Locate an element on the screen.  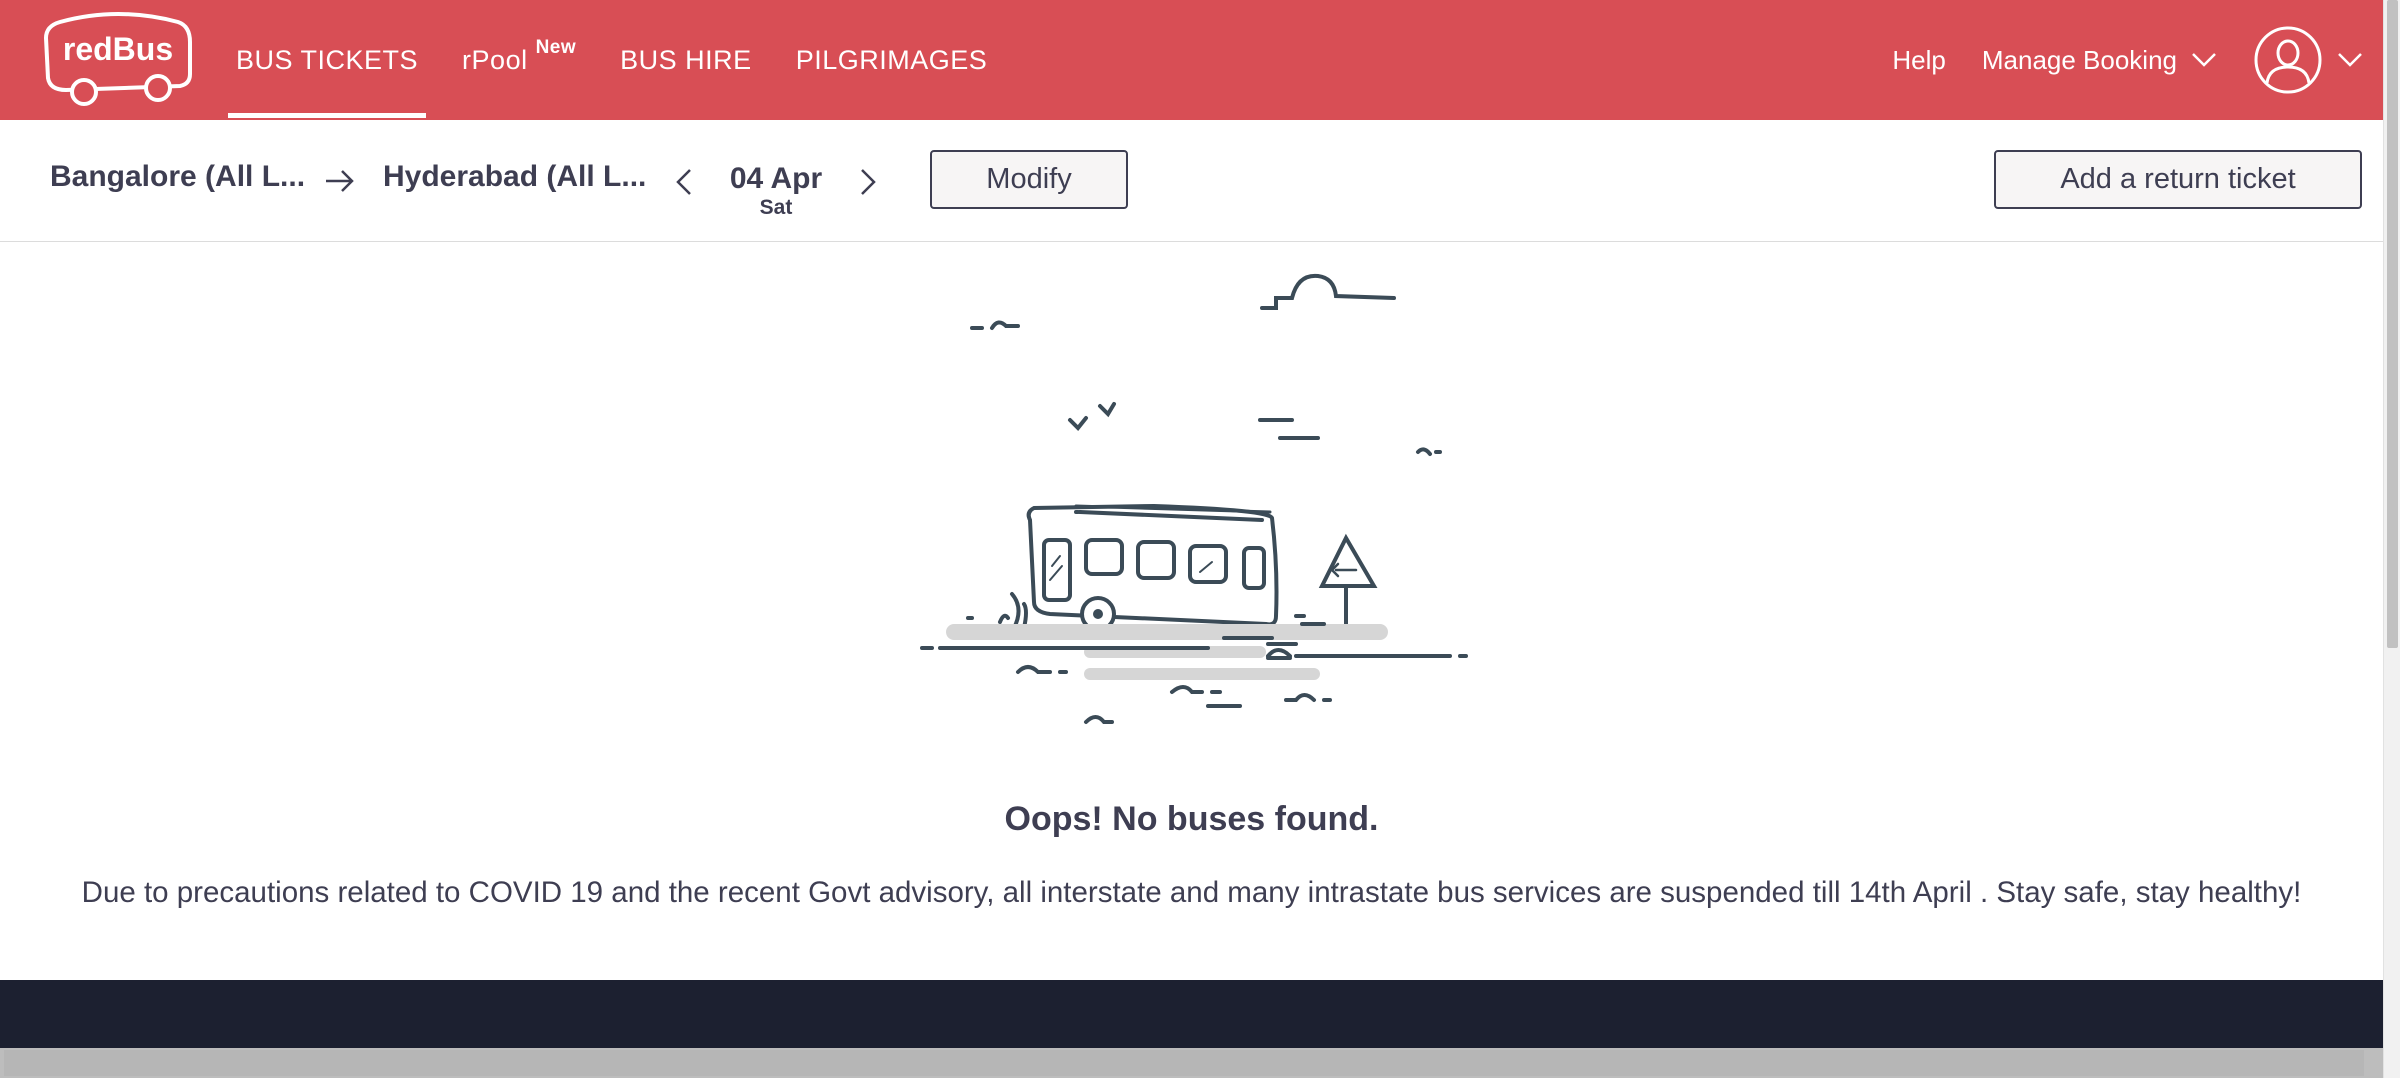
modify-button-label: Modify is located at coordinates (1029, 179).